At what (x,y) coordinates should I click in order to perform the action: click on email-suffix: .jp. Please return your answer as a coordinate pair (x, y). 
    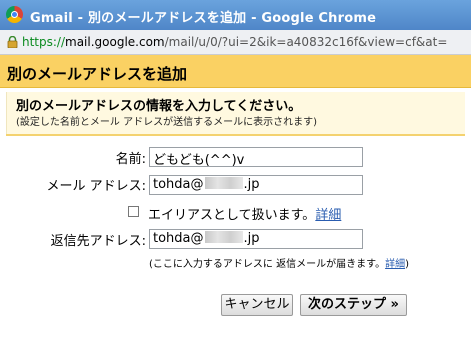
    Looking at the image, I should click on (251, 184).